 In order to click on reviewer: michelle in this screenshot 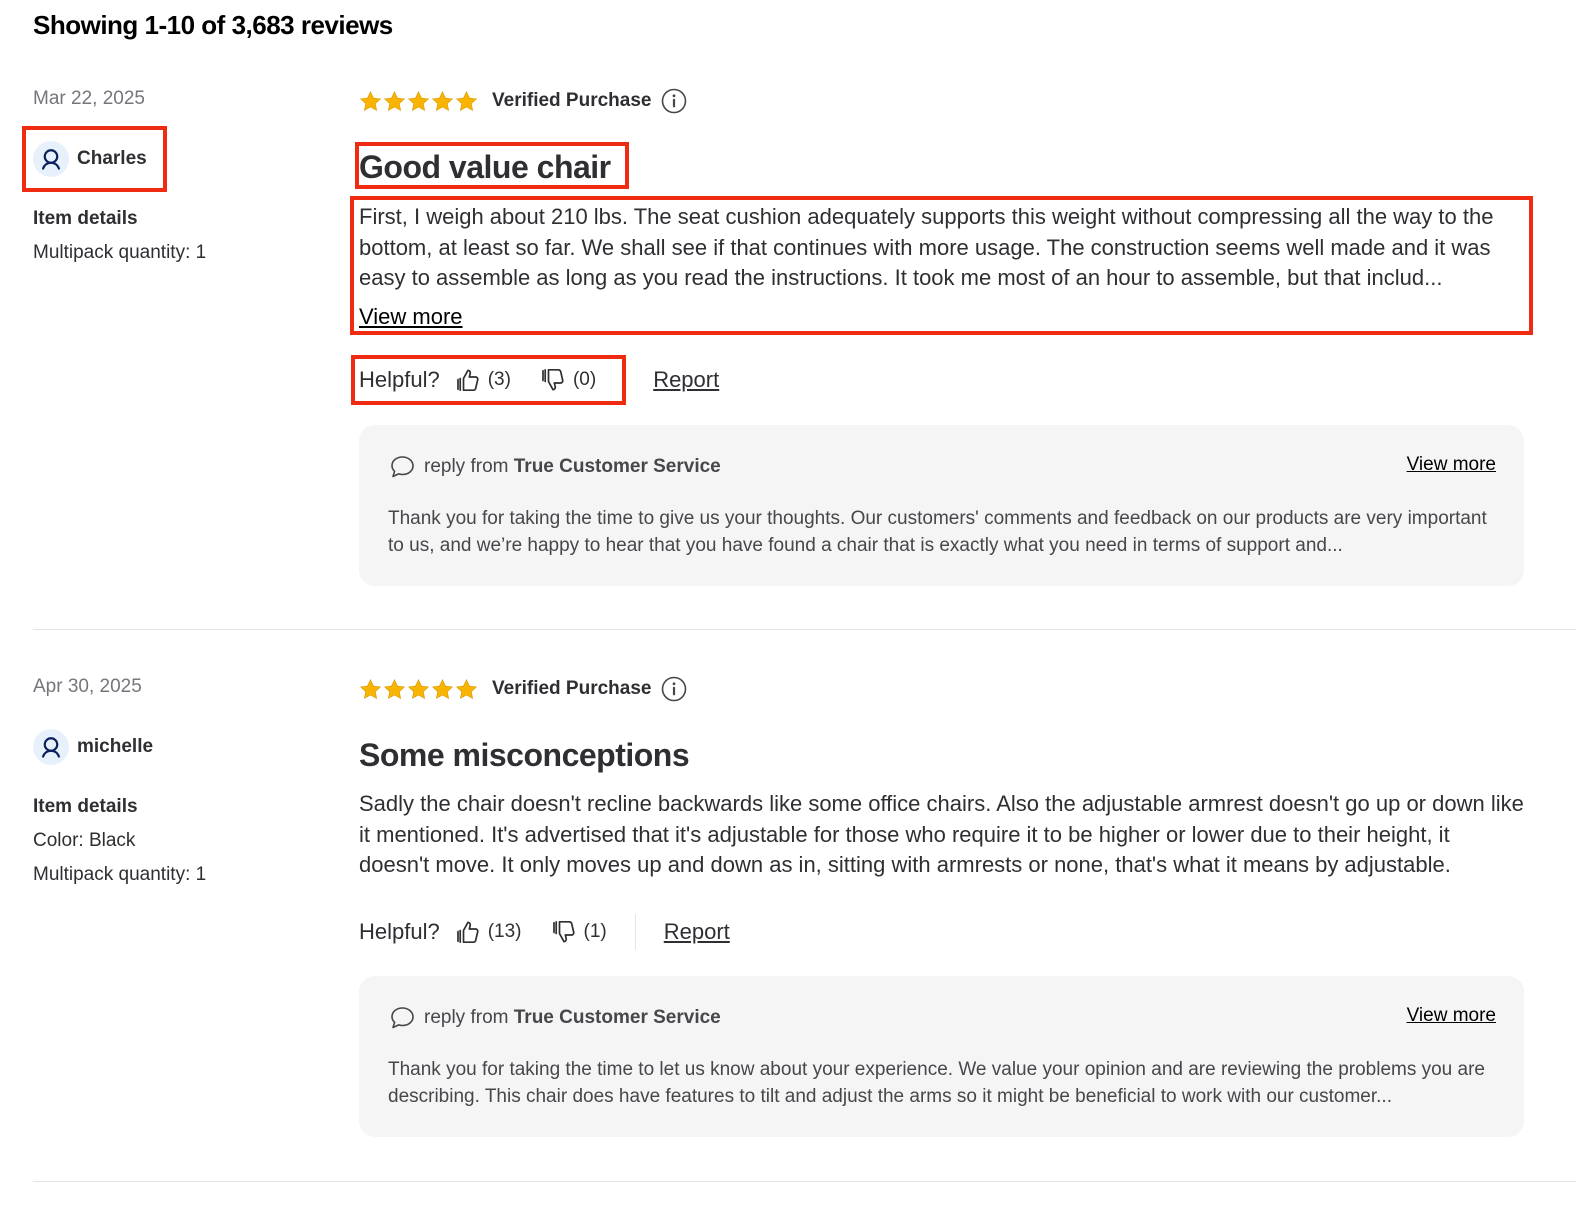, I will do `click(93, 747)`.